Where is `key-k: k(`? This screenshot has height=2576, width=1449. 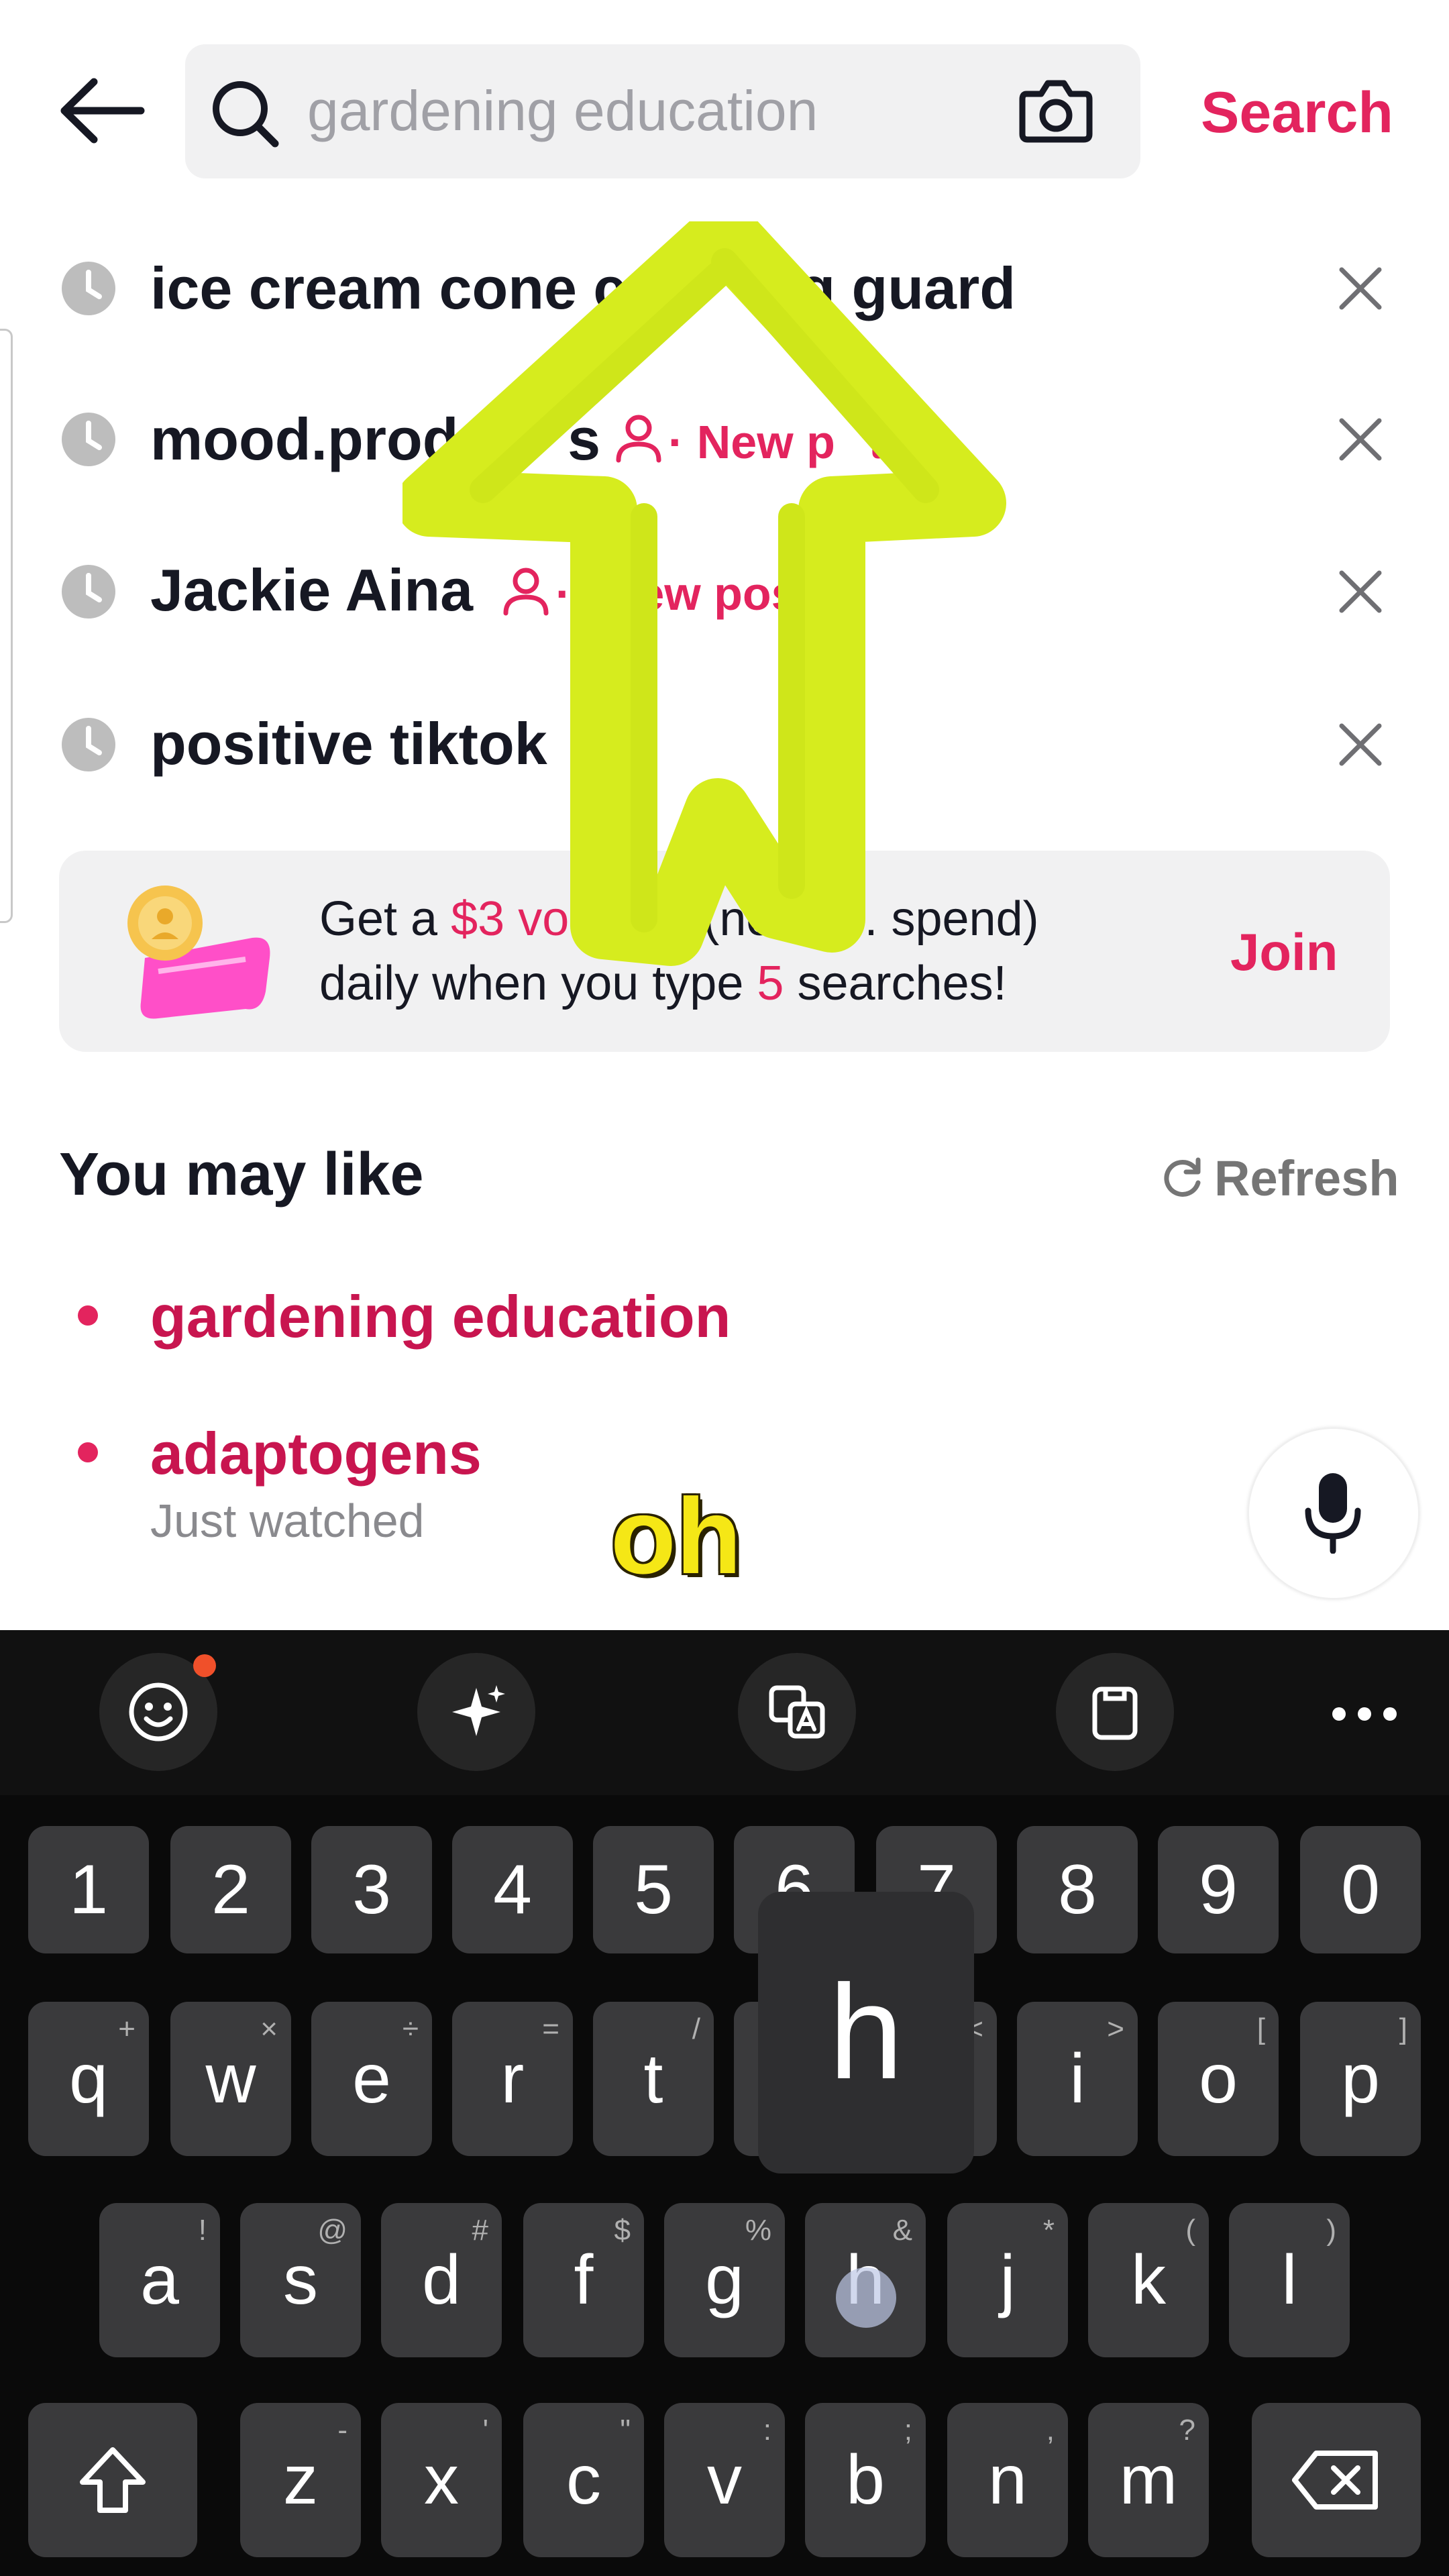 key-k: k( is located at coordinates (1148, 2280).